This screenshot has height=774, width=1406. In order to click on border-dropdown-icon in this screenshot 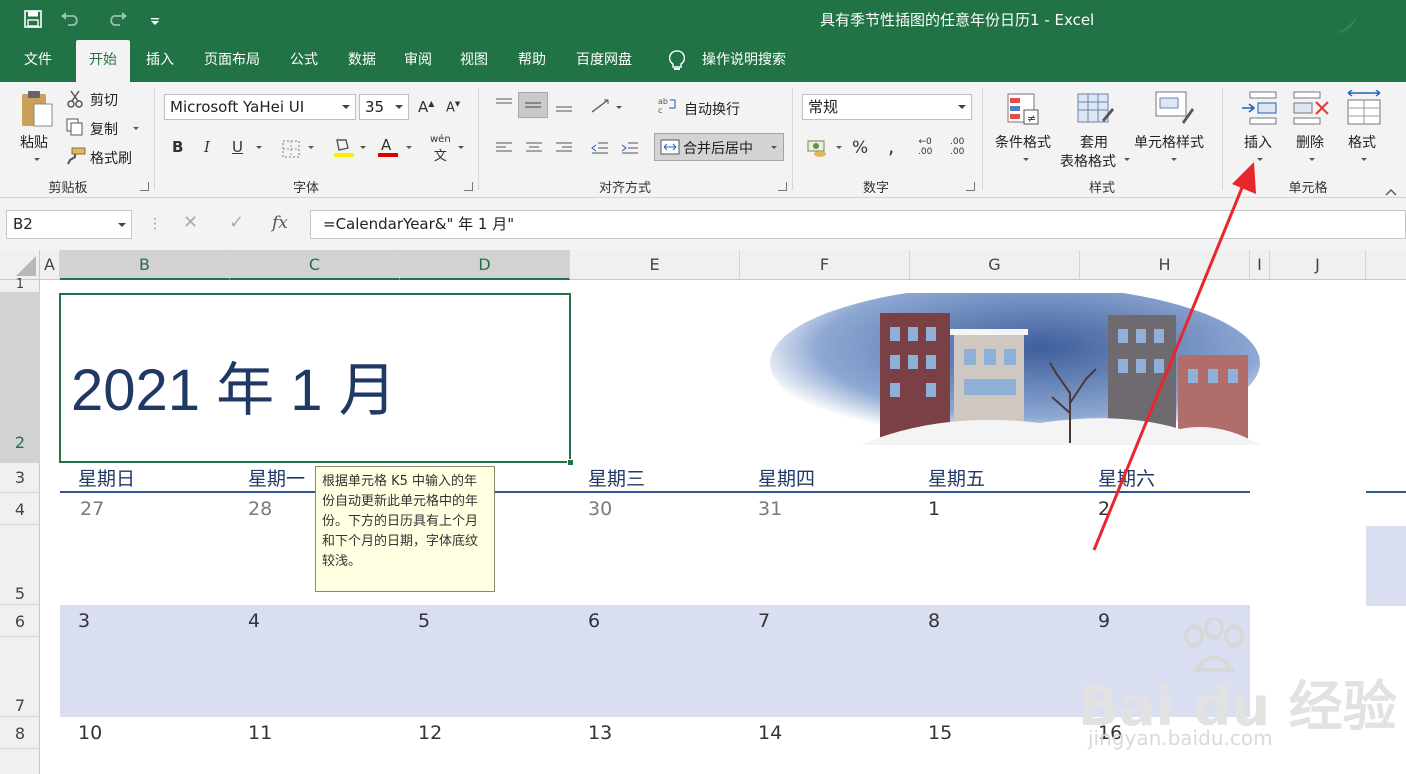, I will do `click(311, 147)`.